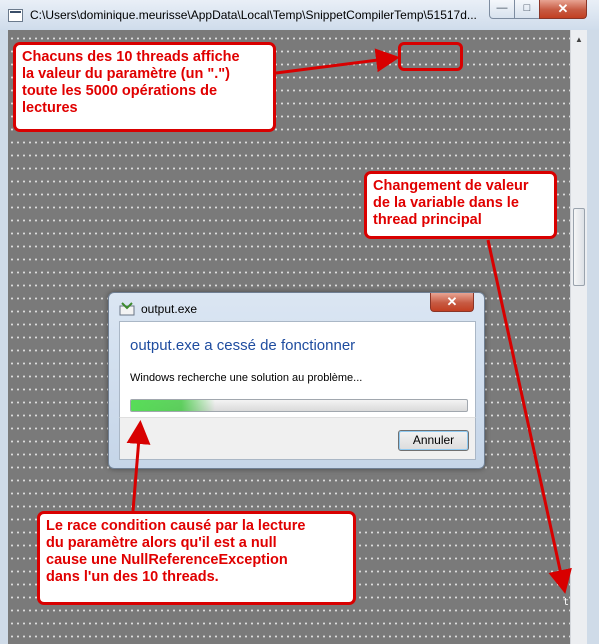 This screenshot has height=644, width=599. What do you see at coordinates (593, 337) in the screenshot?
I see `window-border-right` at bounding box center [593, 337].